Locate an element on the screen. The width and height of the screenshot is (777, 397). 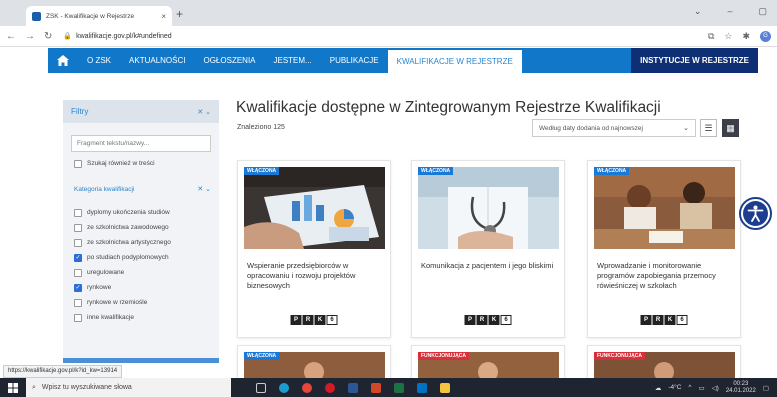
nav-item-instytucje-w-rejestrze: INSTYTUCJE W REJESTRZE is located at coordinates (694, 60).